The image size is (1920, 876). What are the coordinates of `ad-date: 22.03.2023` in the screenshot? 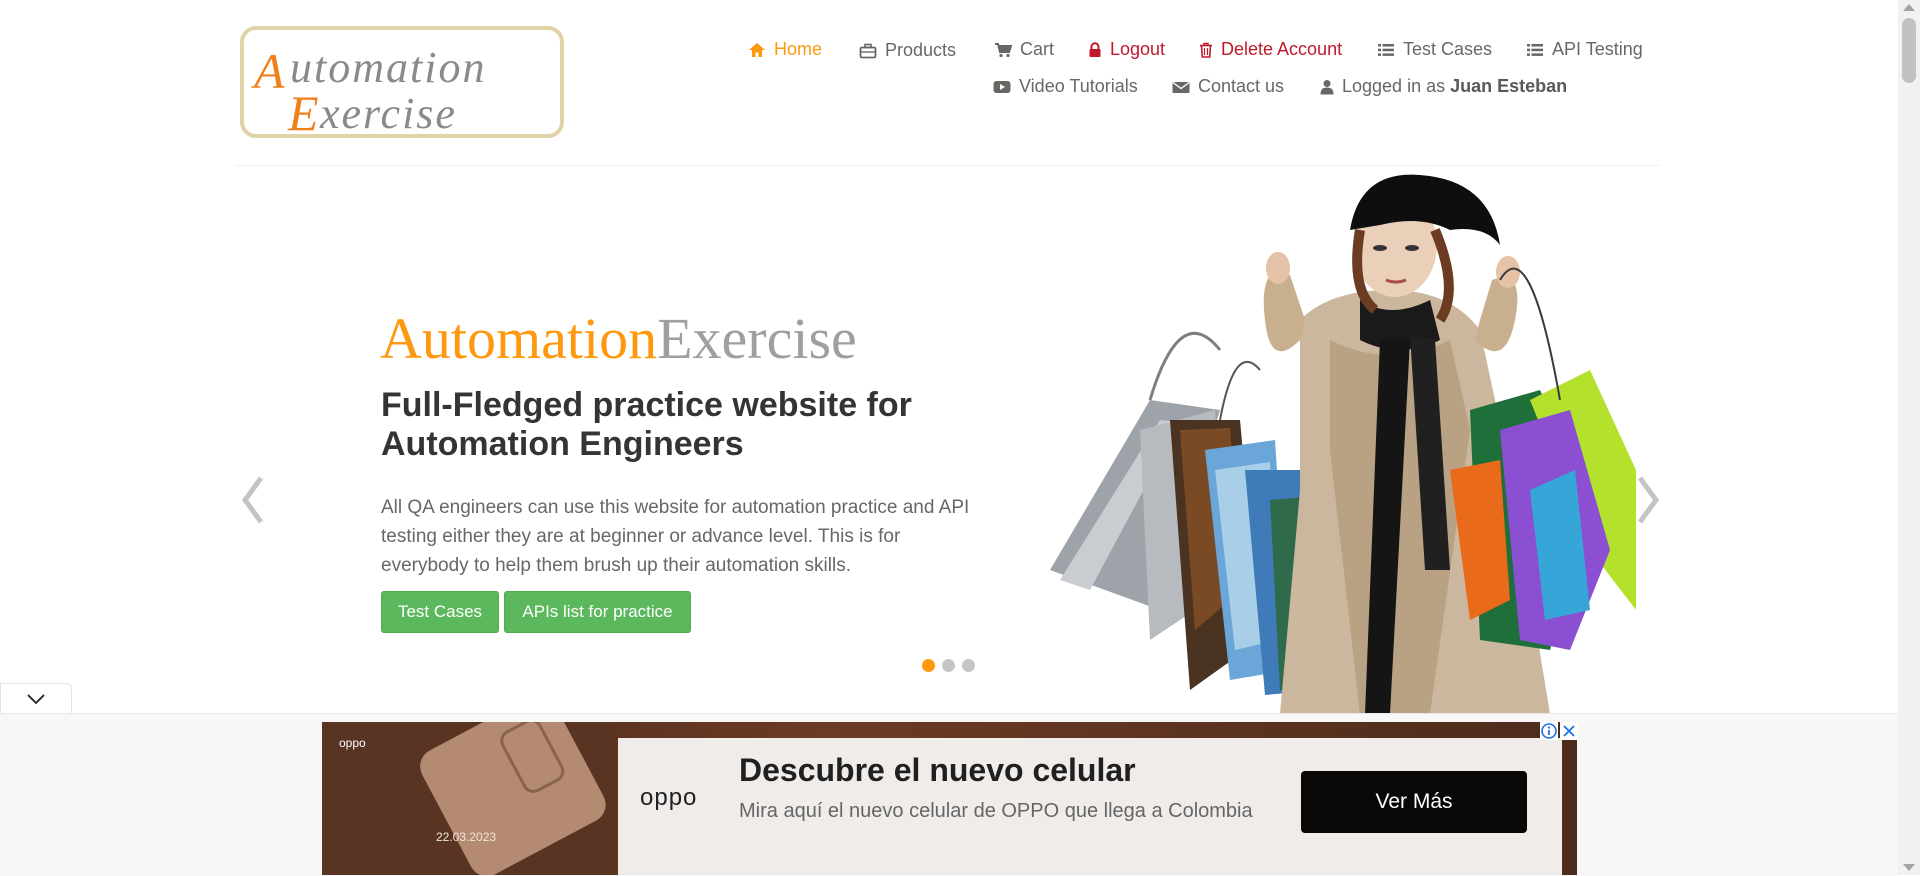 It's located at (466, 837).